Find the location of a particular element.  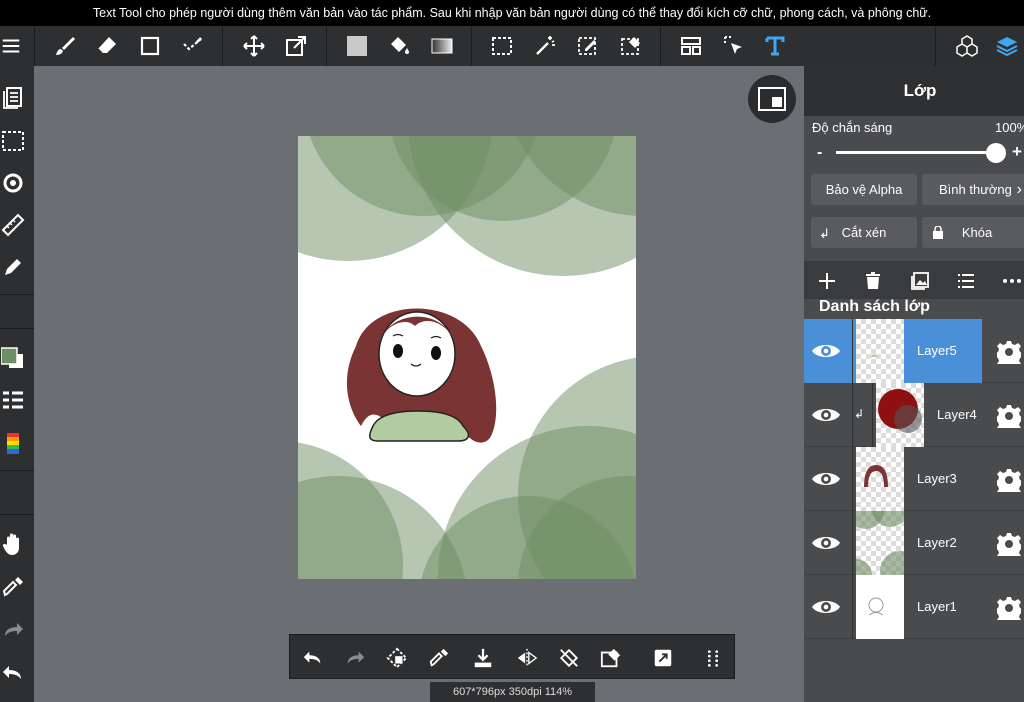

layer-name: Layer4 is located at coordinates (957, 414).